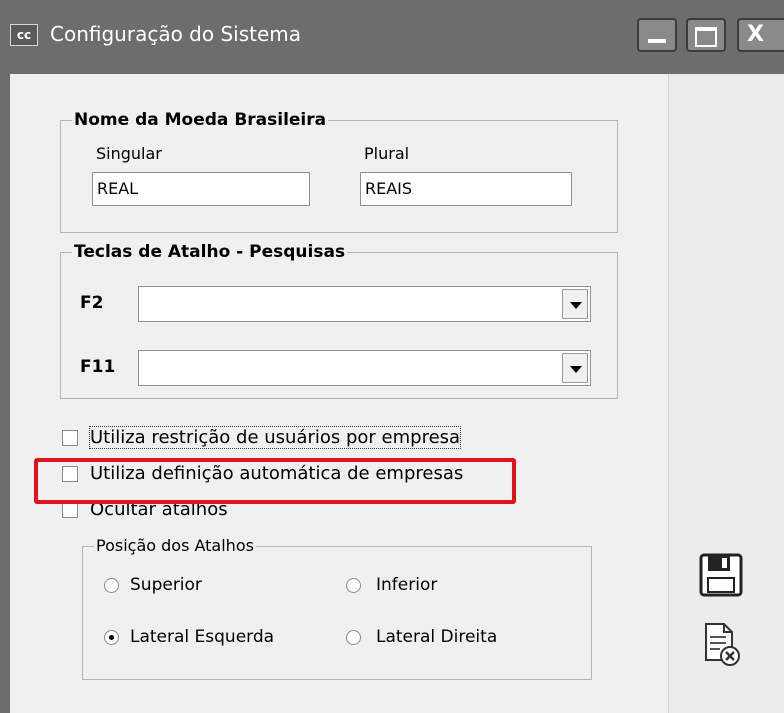 The width and height of the screenshot is (784, 713). Describe the element at coordinates (364, 304) in the screenshot. I see `f2-select` at that location.